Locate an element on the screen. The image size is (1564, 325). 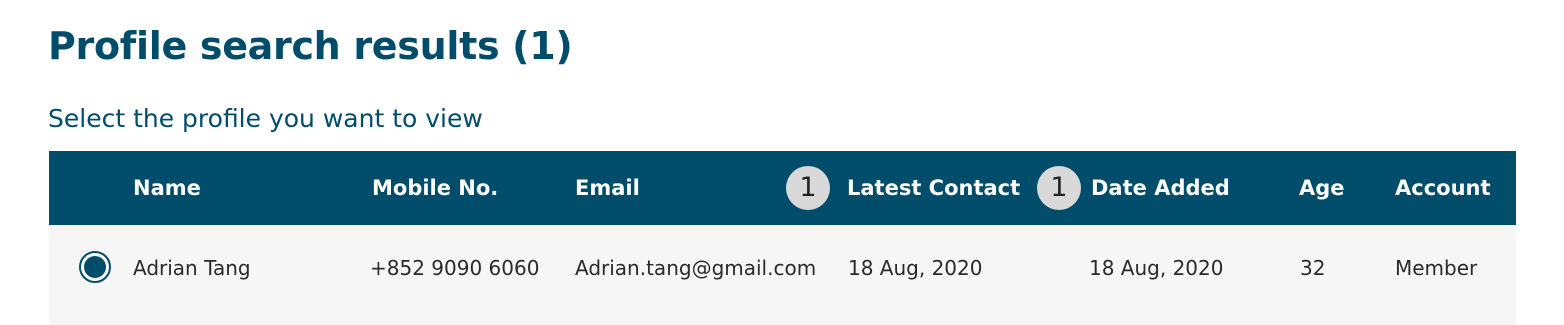
profile-select-radio is located at coordinates (95, 267).